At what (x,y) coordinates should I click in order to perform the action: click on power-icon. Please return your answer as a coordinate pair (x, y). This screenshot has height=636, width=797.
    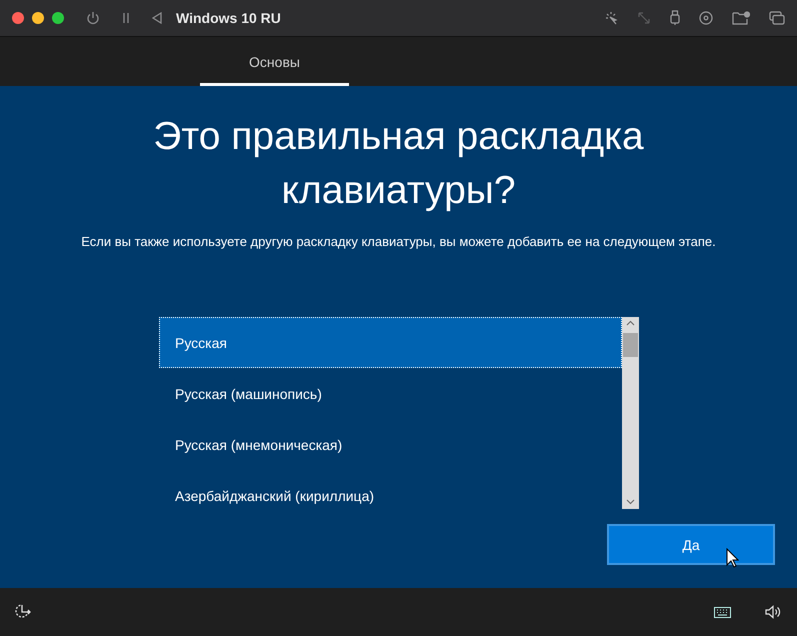
    Looking at the image, I should click on (93, 18).